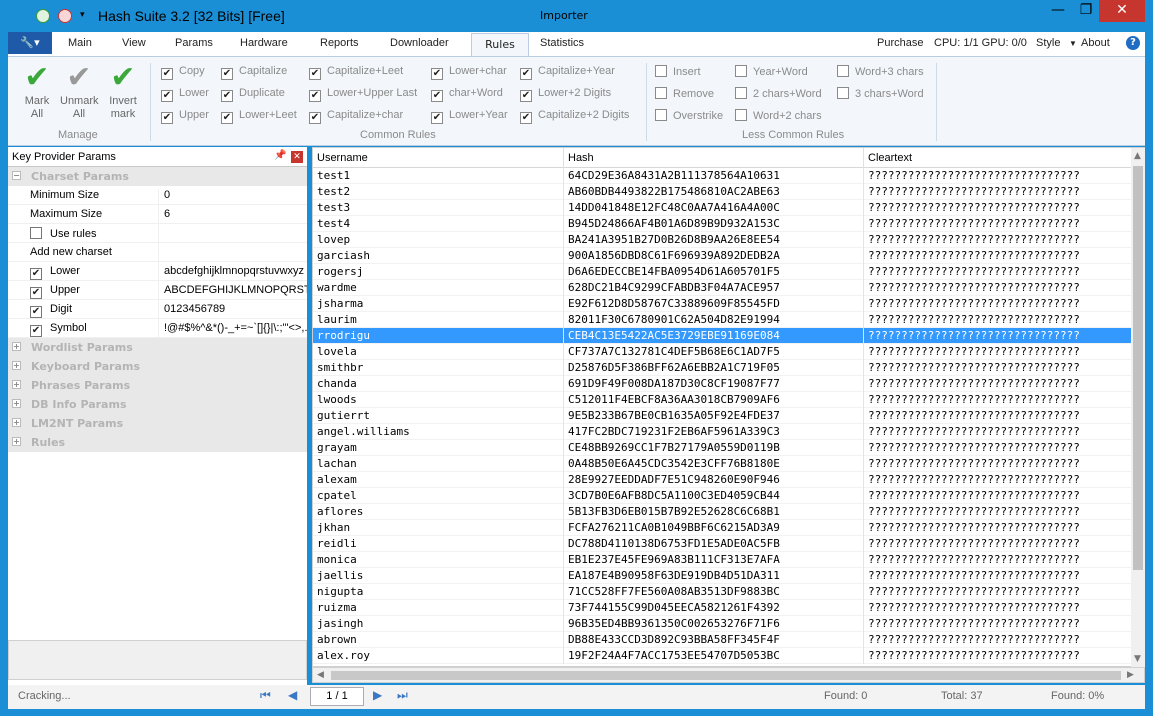 The image size is (1153, 716). I want to click on last-page-icon: ⏭, so click(402, 695).